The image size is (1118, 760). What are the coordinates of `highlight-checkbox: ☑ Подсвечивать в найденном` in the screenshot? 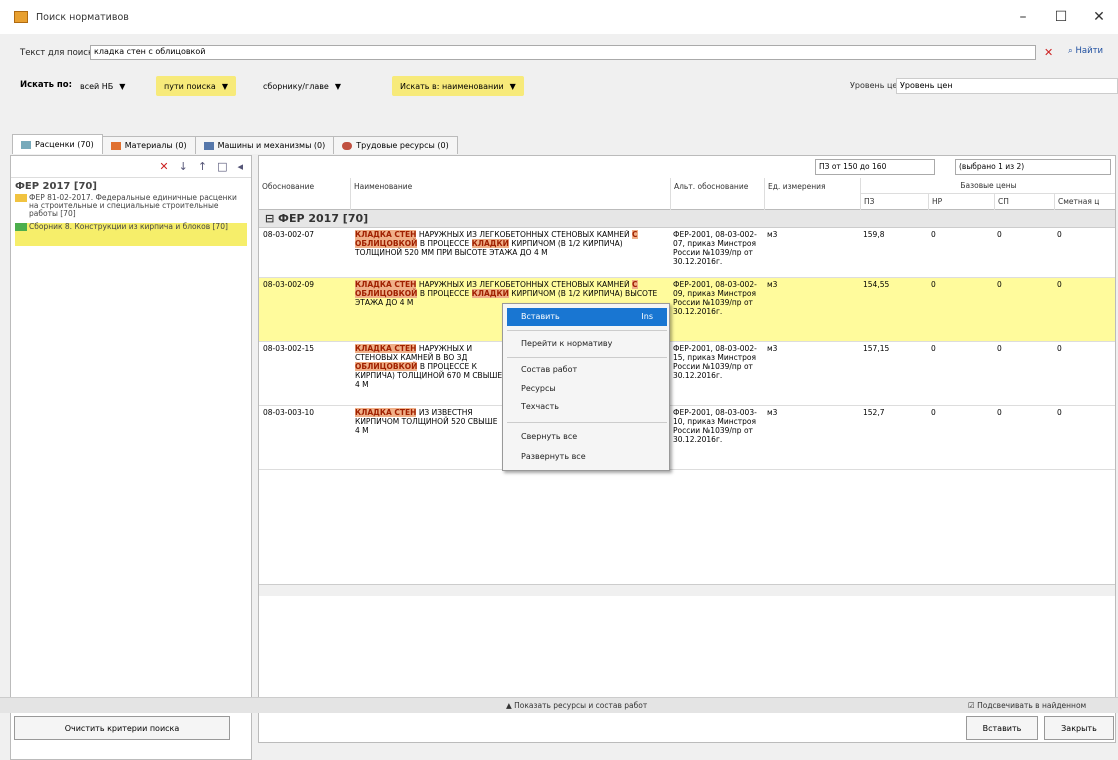 It's located at (1027, 705).